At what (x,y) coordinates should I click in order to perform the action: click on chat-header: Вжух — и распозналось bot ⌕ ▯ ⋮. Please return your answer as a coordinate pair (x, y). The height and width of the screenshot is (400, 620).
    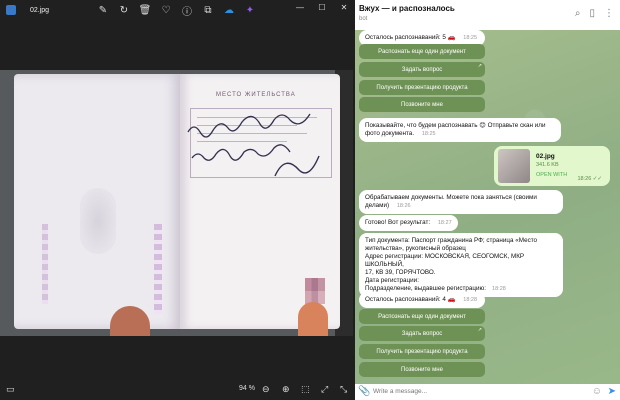
    Looking at the image, I should click on (487, 15).